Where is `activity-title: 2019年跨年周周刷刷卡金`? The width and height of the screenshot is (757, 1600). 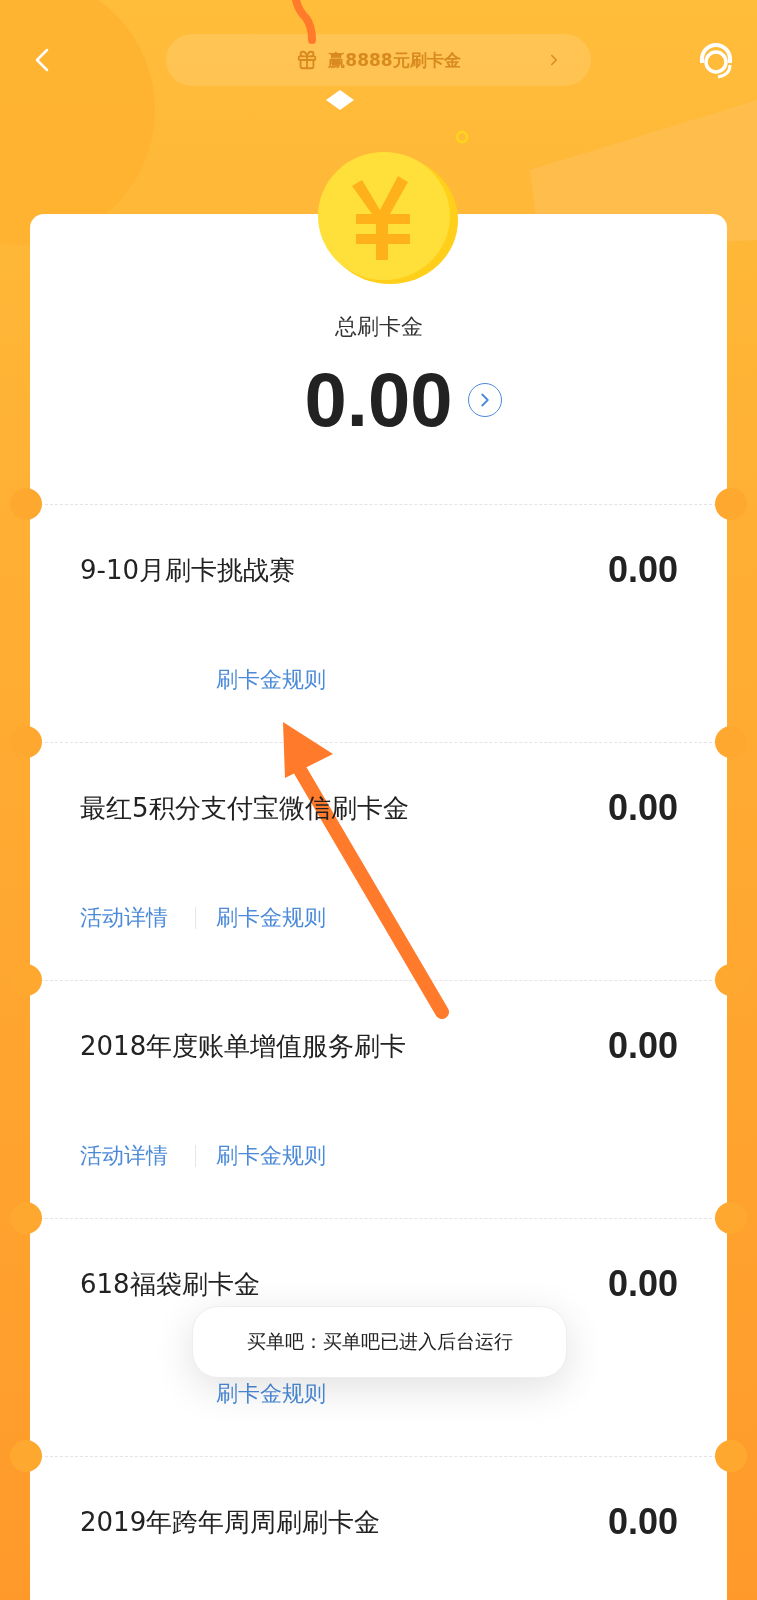 activity-title: 2019年跨年周周刷刷卡金 is located at coordinates (230, 1522).